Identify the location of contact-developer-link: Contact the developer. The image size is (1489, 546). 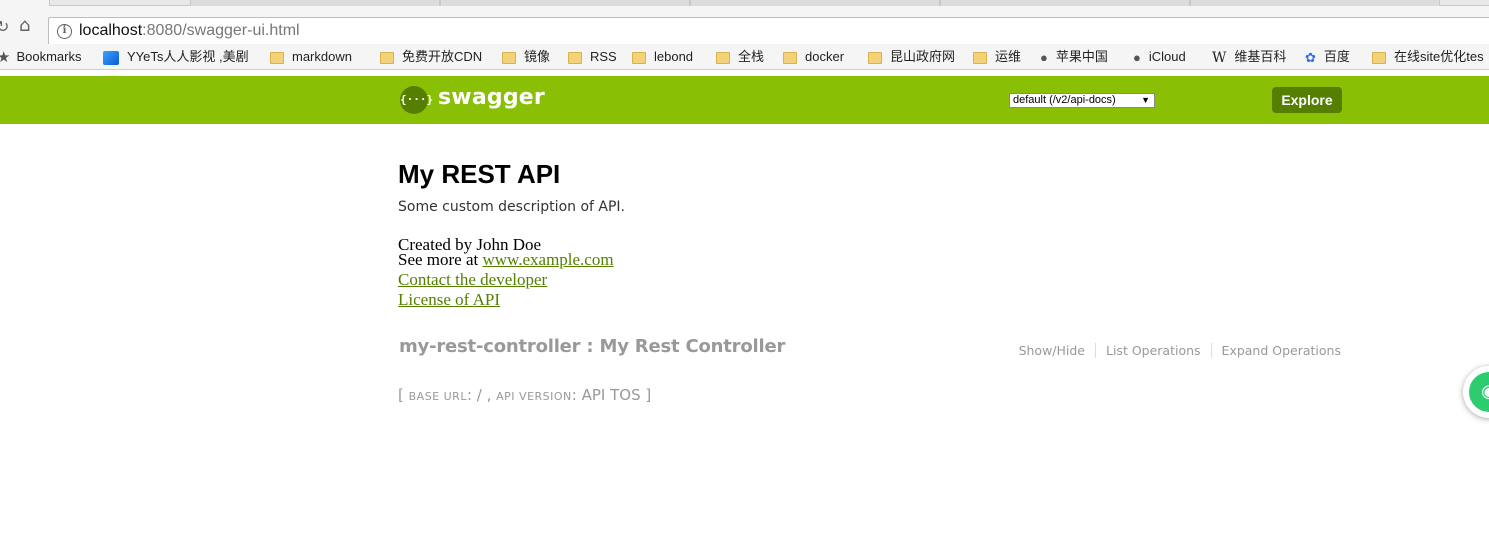
(472, 280).